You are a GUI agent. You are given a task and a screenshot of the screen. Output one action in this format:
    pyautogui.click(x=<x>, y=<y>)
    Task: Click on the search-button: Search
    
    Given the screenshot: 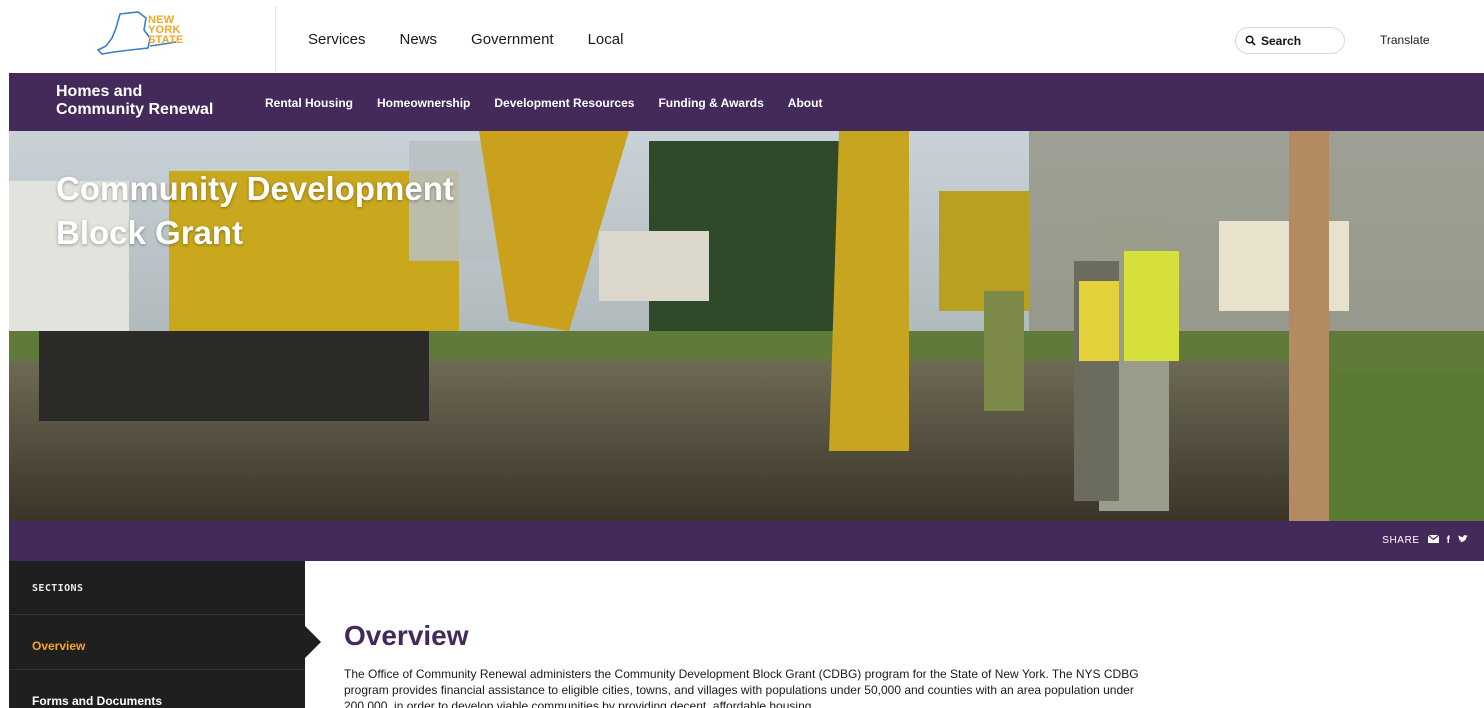 What is the action you would take?
    pyautogui.click(x=1290, y=40)
    